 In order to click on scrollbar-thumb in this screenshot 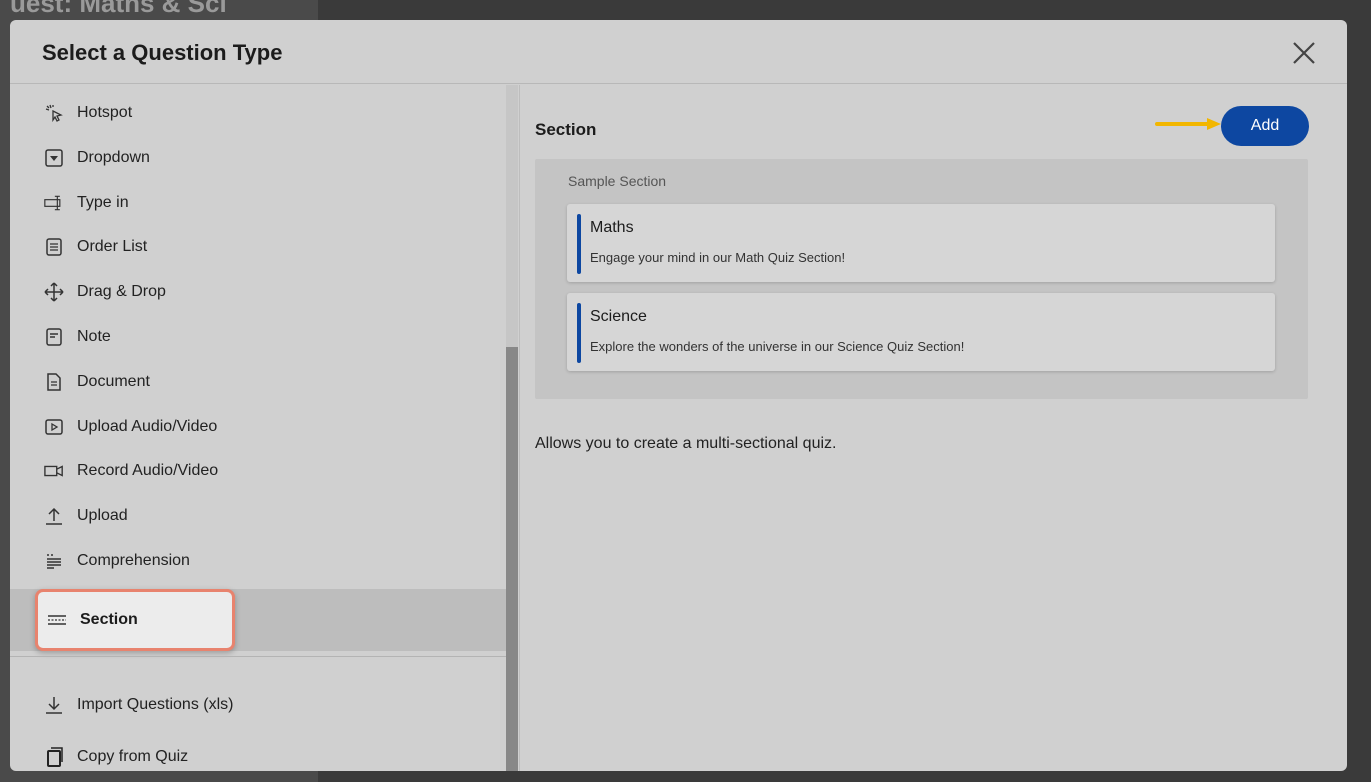, I will do `click(512, 559)`.